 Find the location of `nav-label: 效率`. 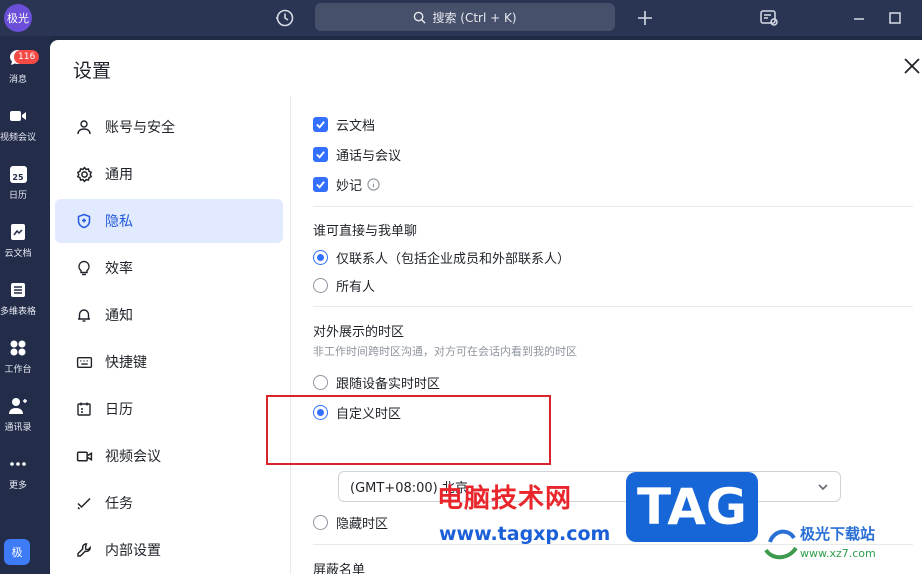

nav-label: 效率 is located at coordinates (119, 269).